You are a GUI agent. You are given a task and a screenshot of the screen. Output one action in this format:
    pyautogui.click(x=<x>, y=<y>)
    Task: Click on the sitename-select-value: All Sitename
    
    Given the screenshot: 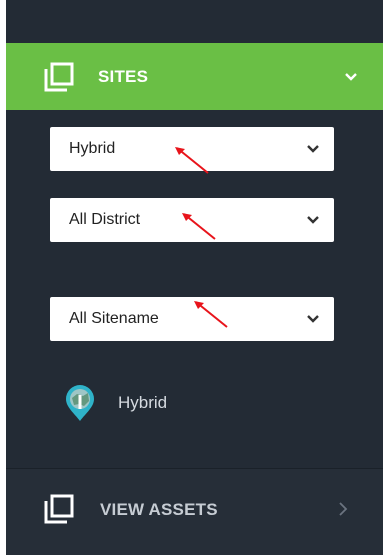 What is the action you would take?
    pyautogui.click(x=114, y=318)
    